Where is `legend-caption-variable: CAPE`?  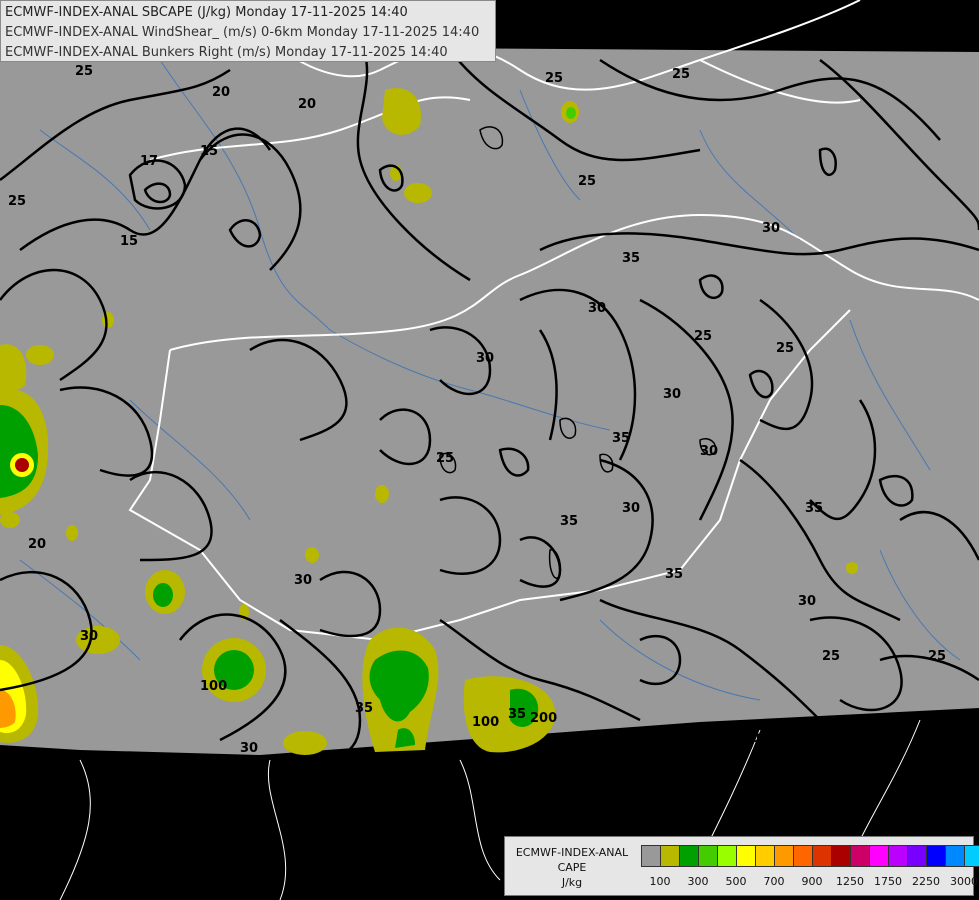
legend-caption-variable: CAPE is located at coordinates (572, 867).